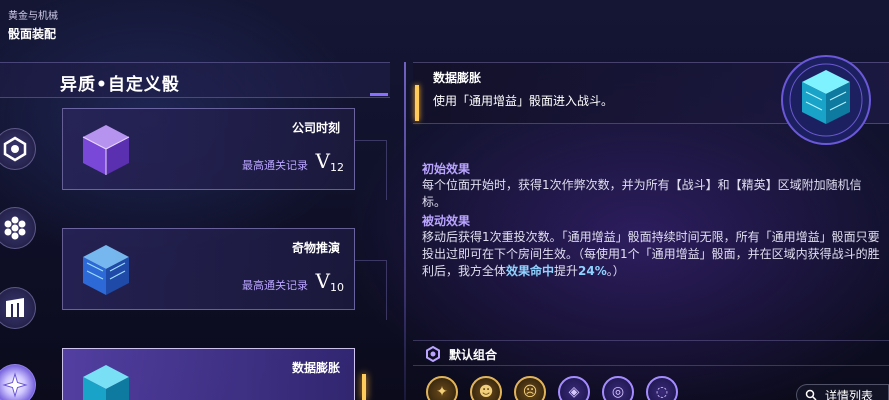 The image size is (889, 400). I want to click on effect-title: 初始效果, so click(446, 169).